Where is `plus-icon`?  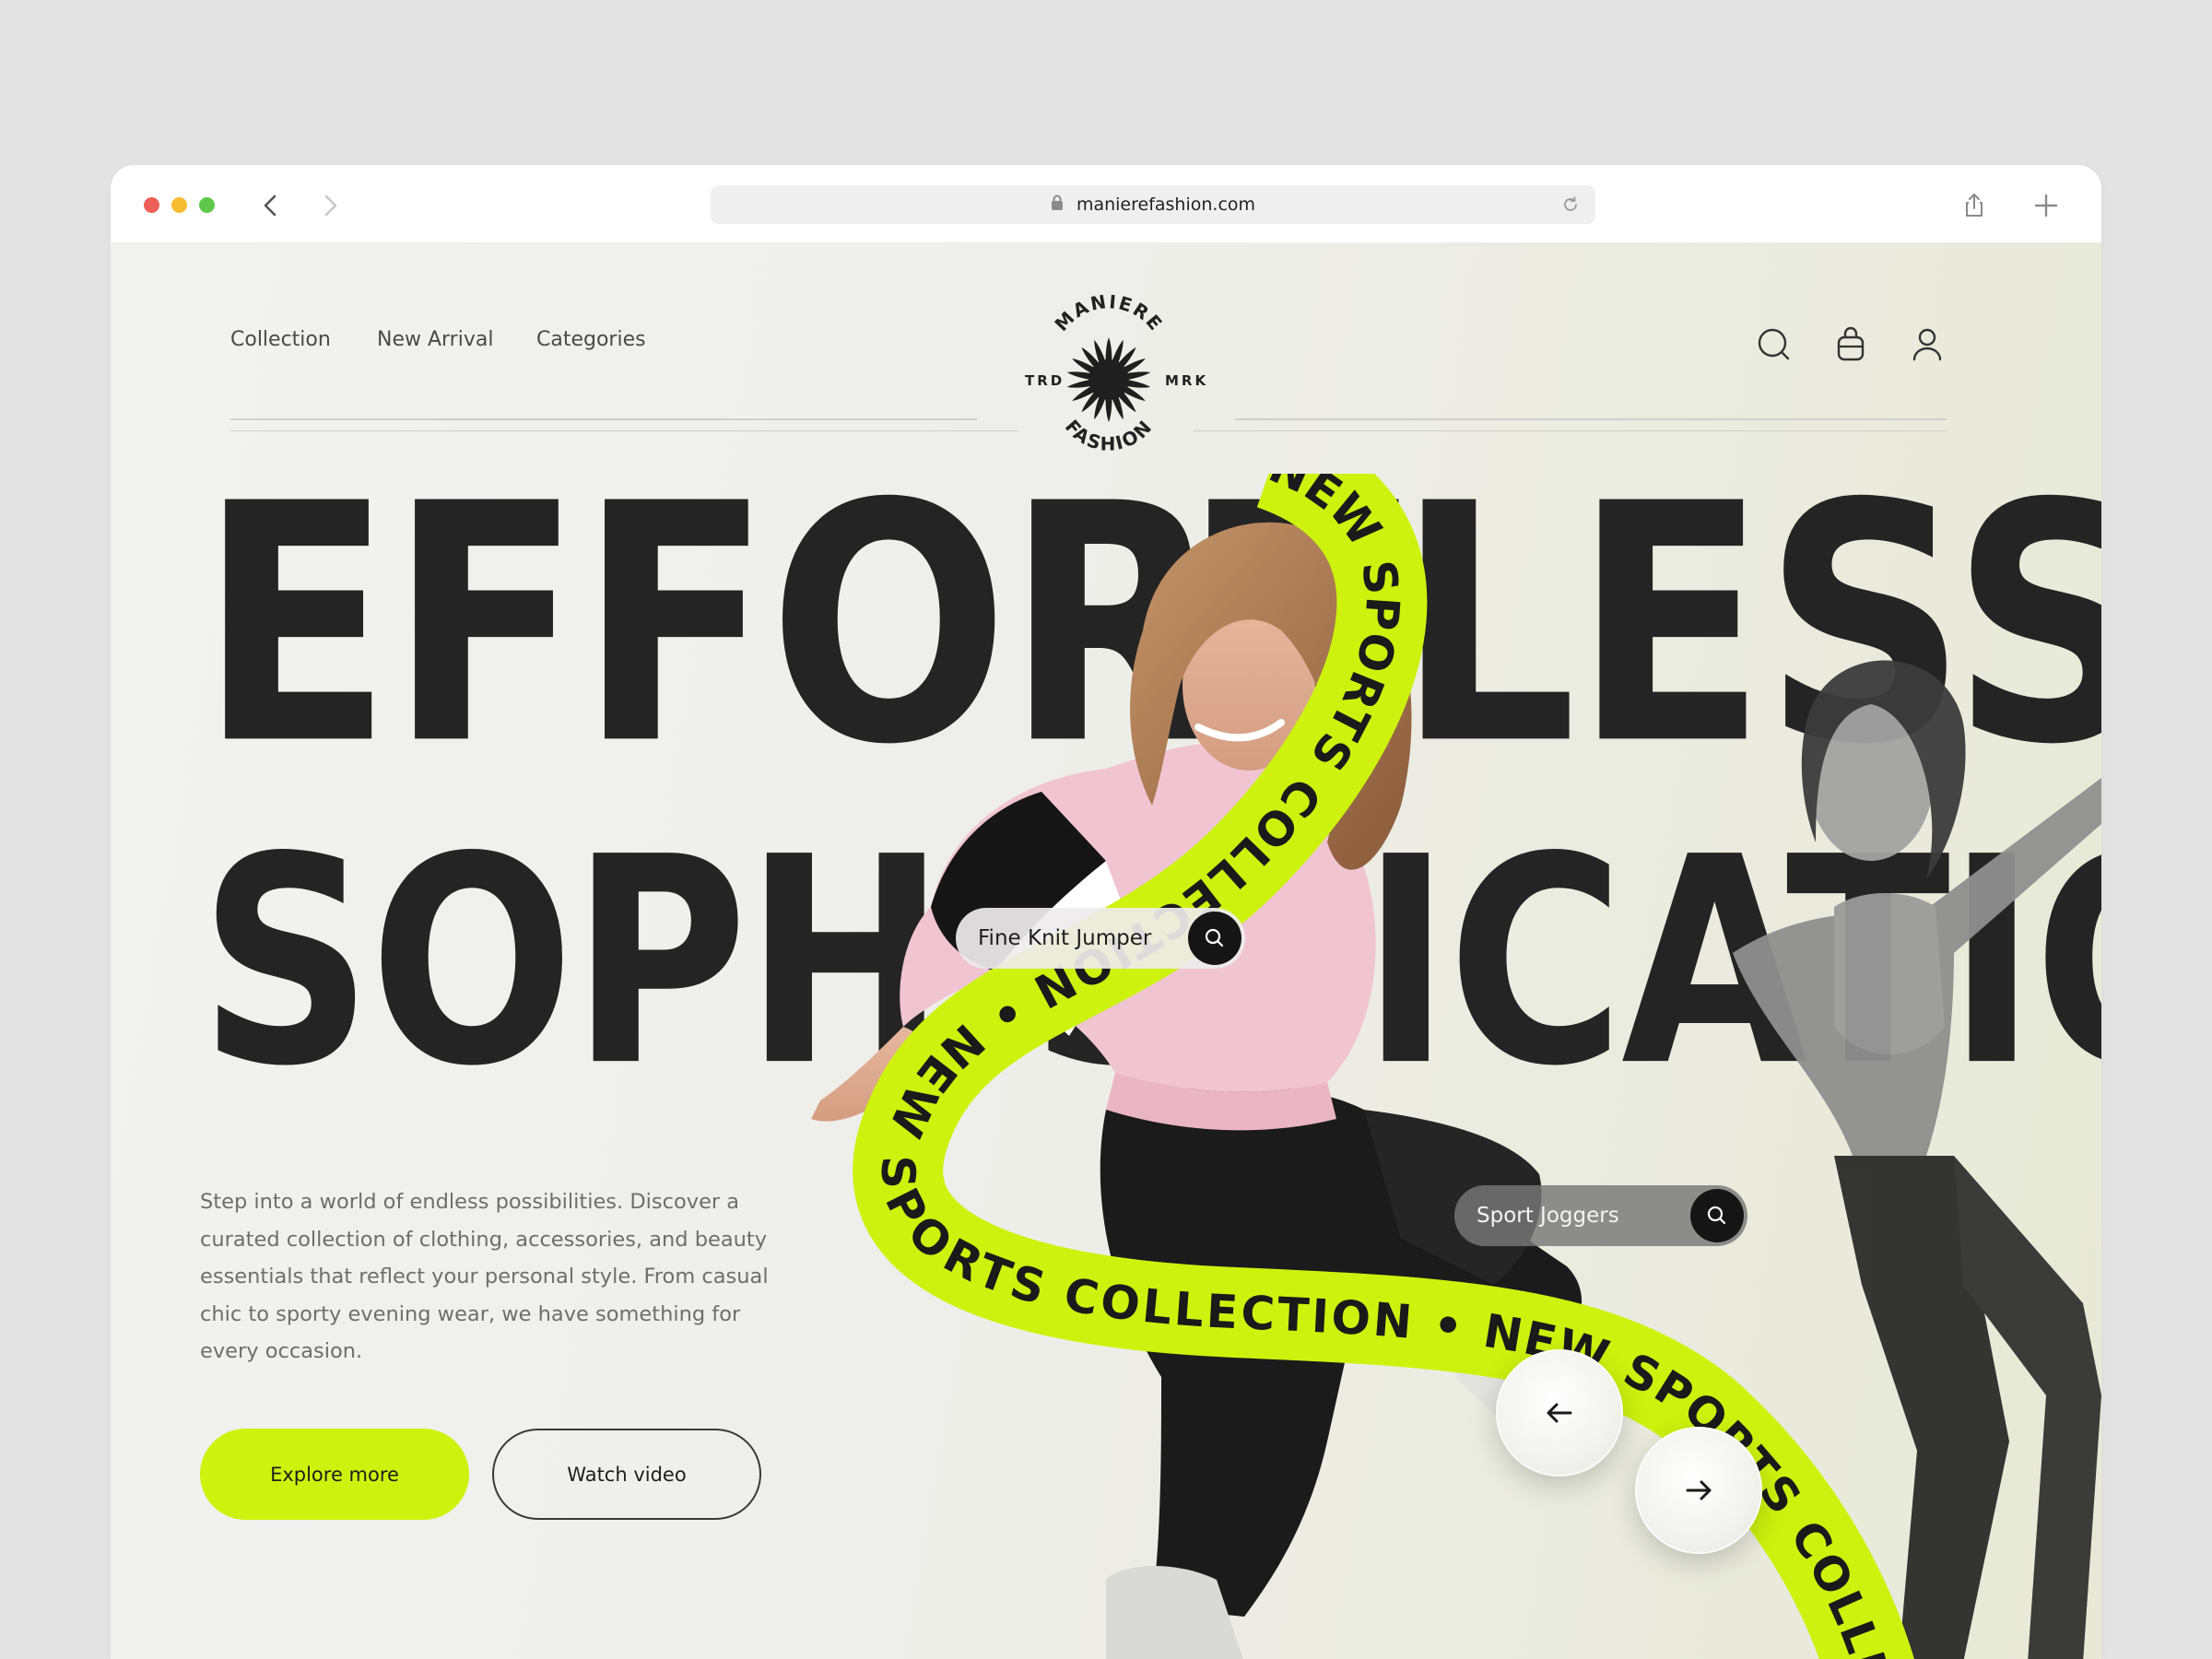 plus-icon is located at coordinates (2046, 206).